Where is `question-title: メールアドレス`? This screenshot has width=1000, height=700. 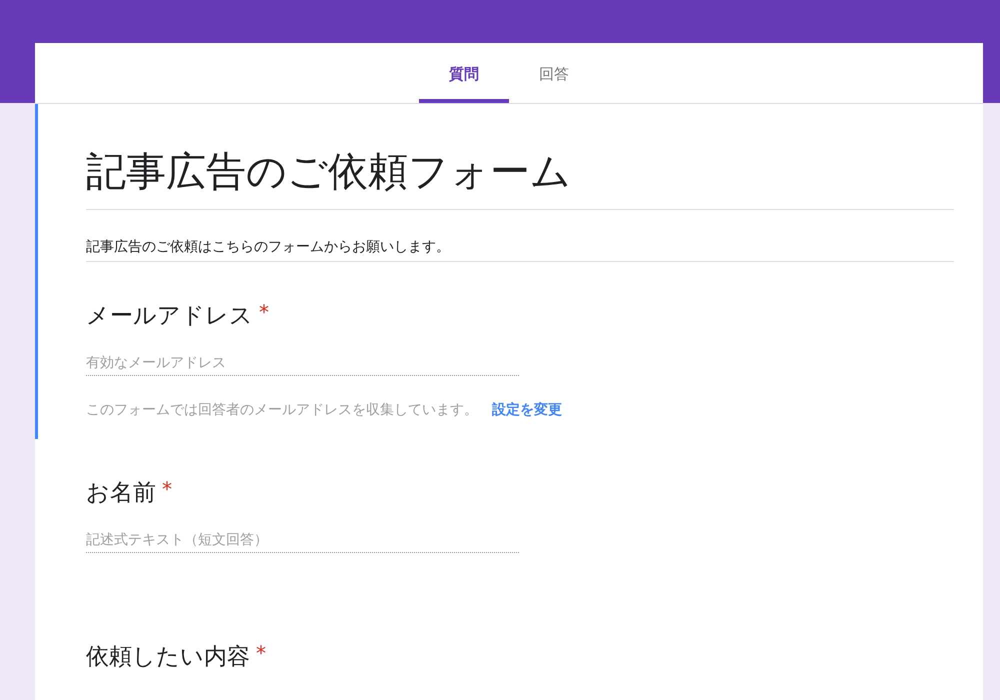
question-title: メールアドレス is located at coordinates (169, 315).